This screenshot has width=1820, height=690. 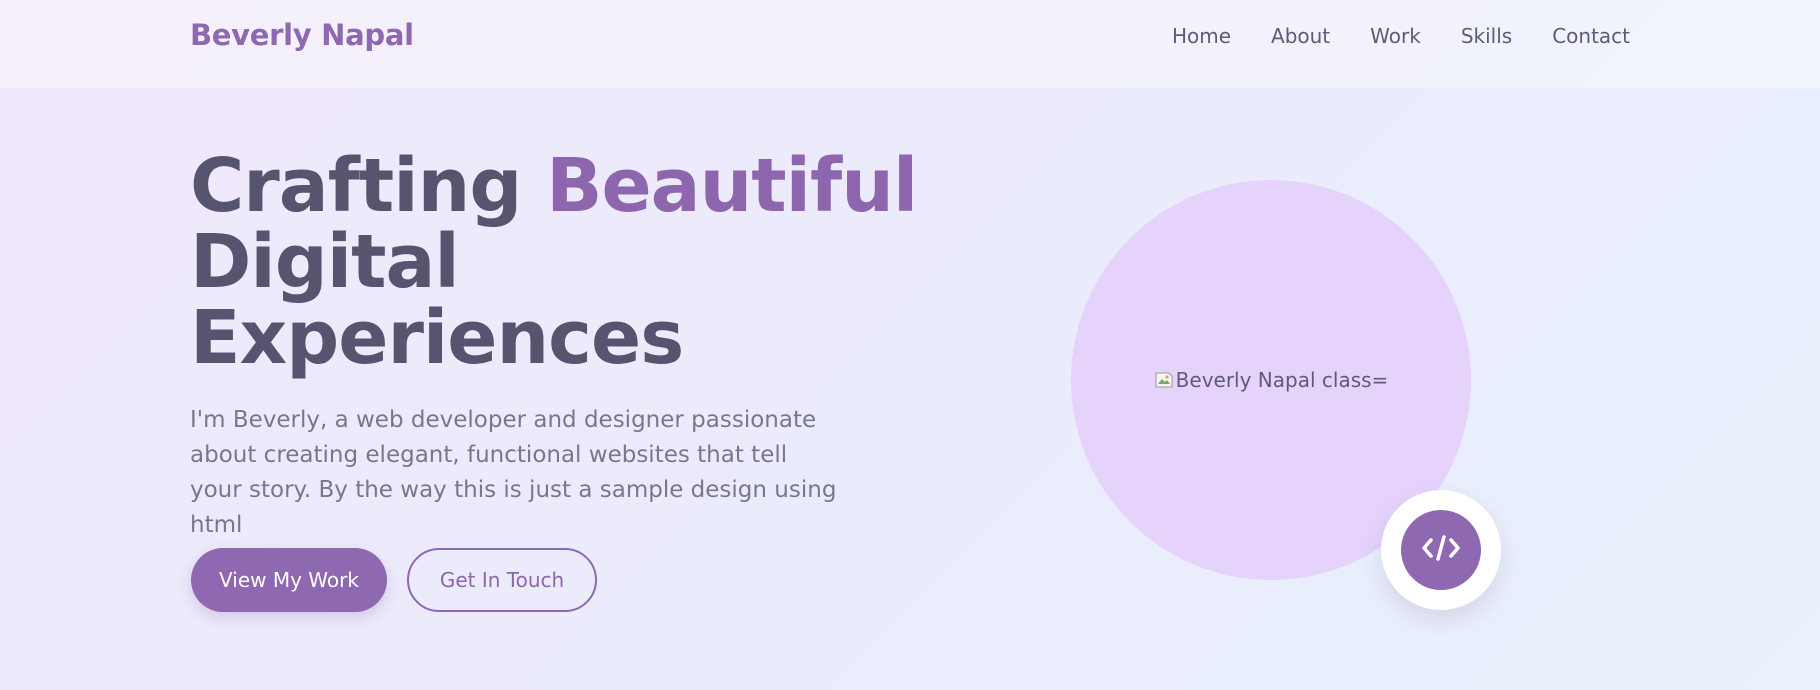 What do you see at coordinates (368, 186) in the screenshot?
I see `hero-title-part1: Crafting` at bounding box center [368, 186].